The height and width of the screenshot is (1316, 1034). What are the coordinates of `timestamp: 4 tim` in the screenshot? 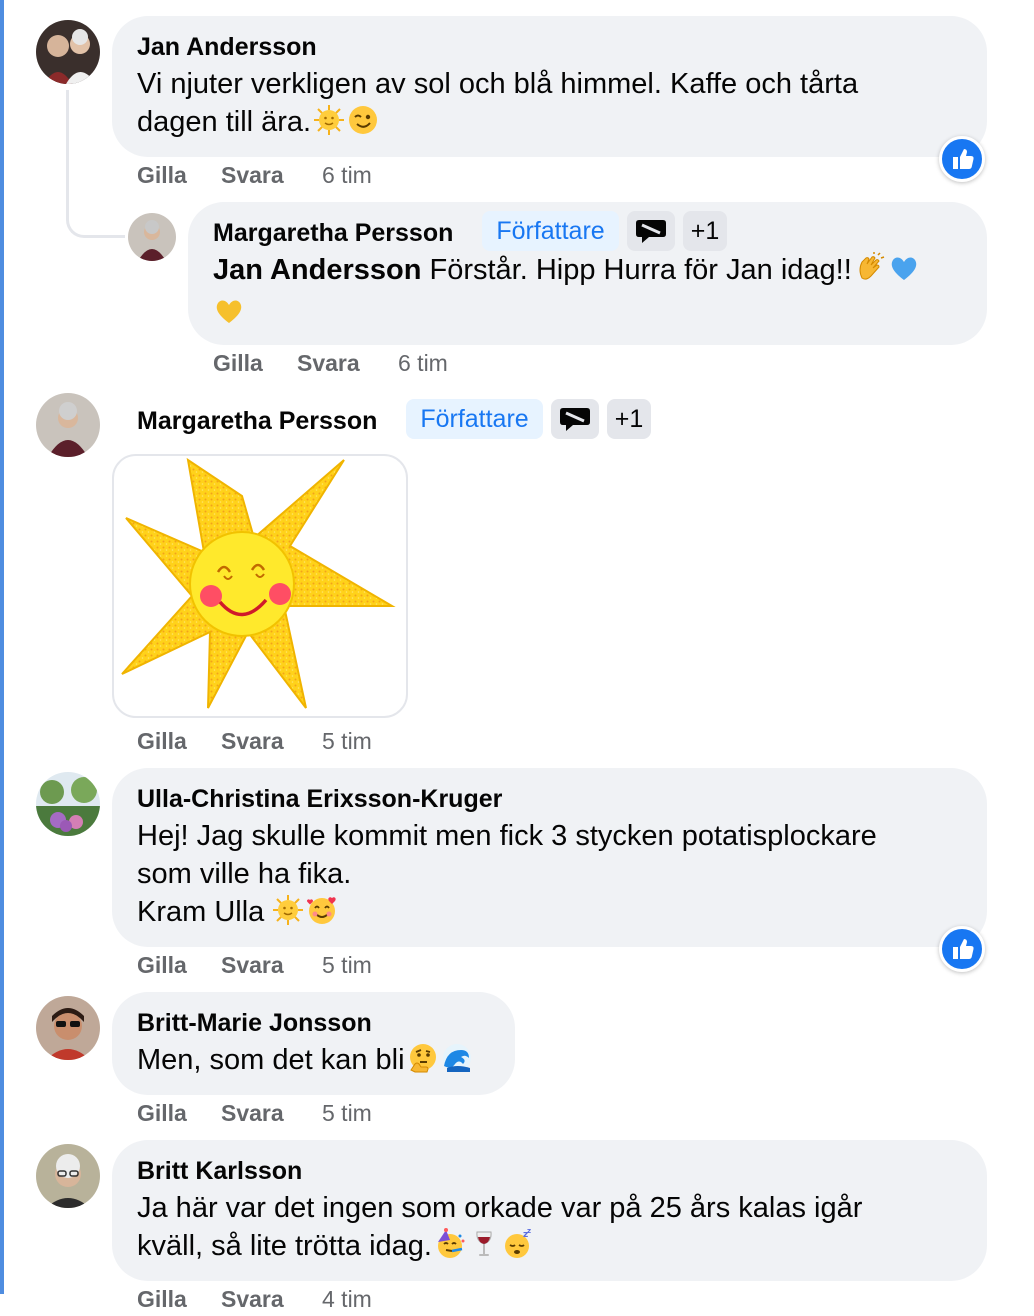 It's located at (347, 1299).